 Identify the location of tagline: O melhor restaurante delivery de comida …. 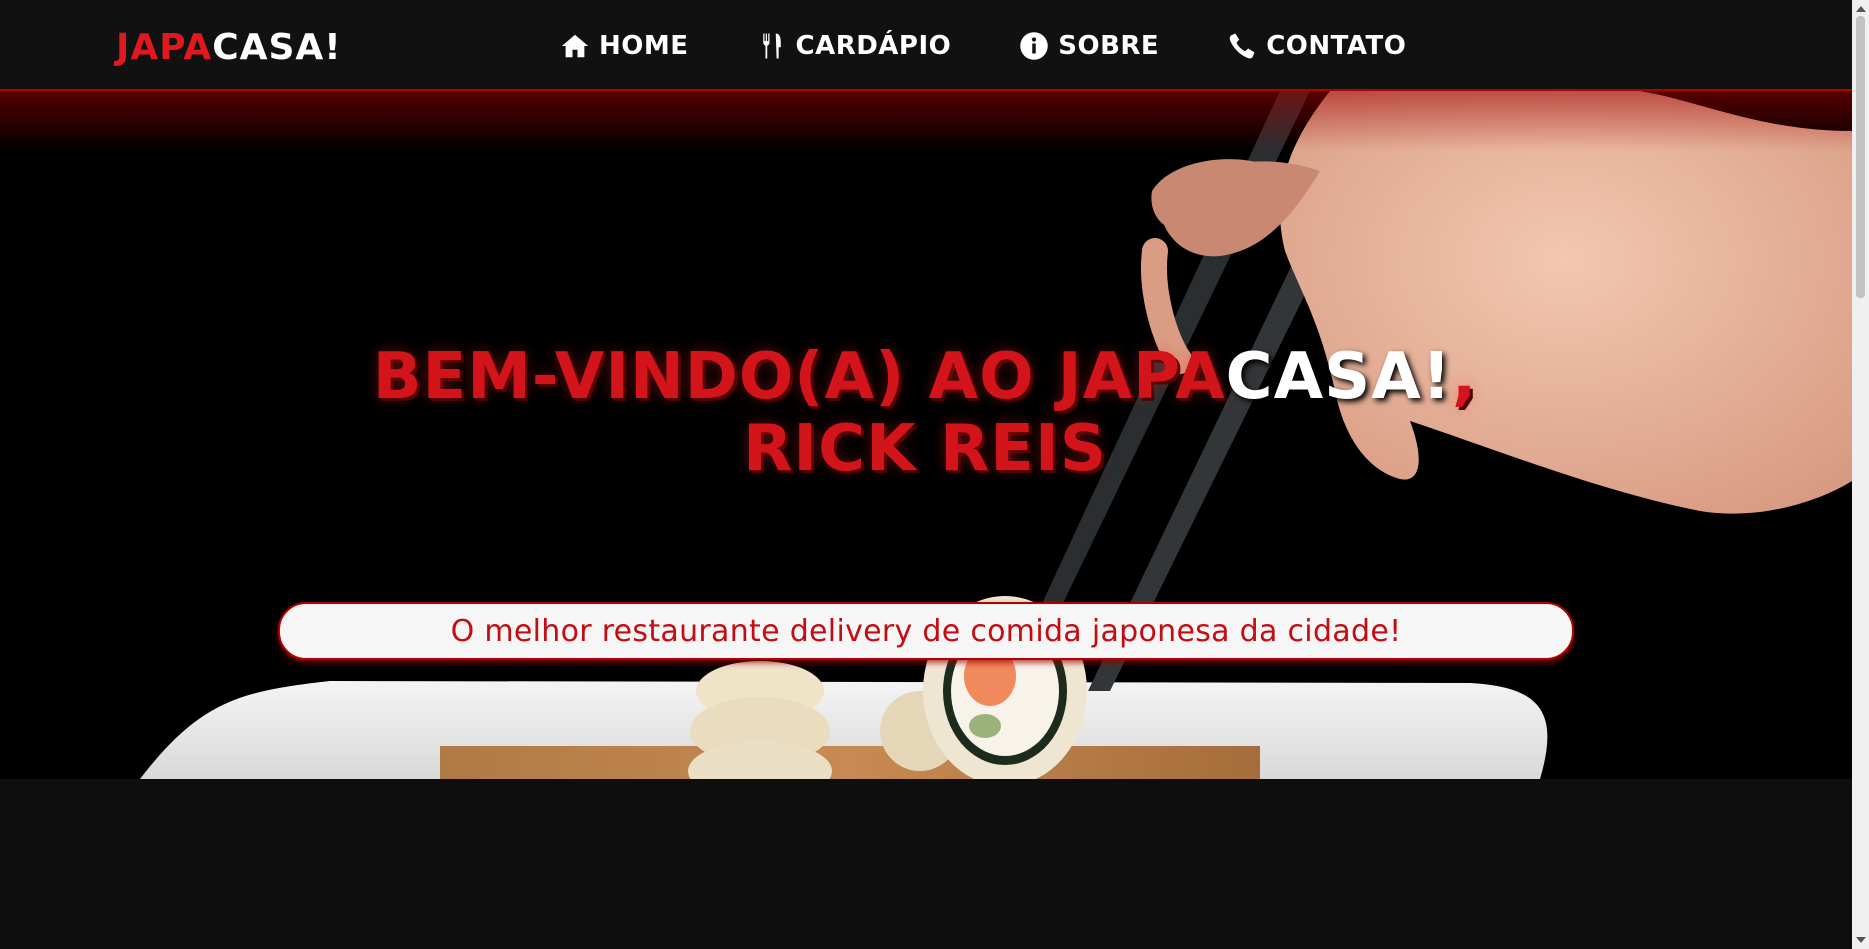
(926, 631).